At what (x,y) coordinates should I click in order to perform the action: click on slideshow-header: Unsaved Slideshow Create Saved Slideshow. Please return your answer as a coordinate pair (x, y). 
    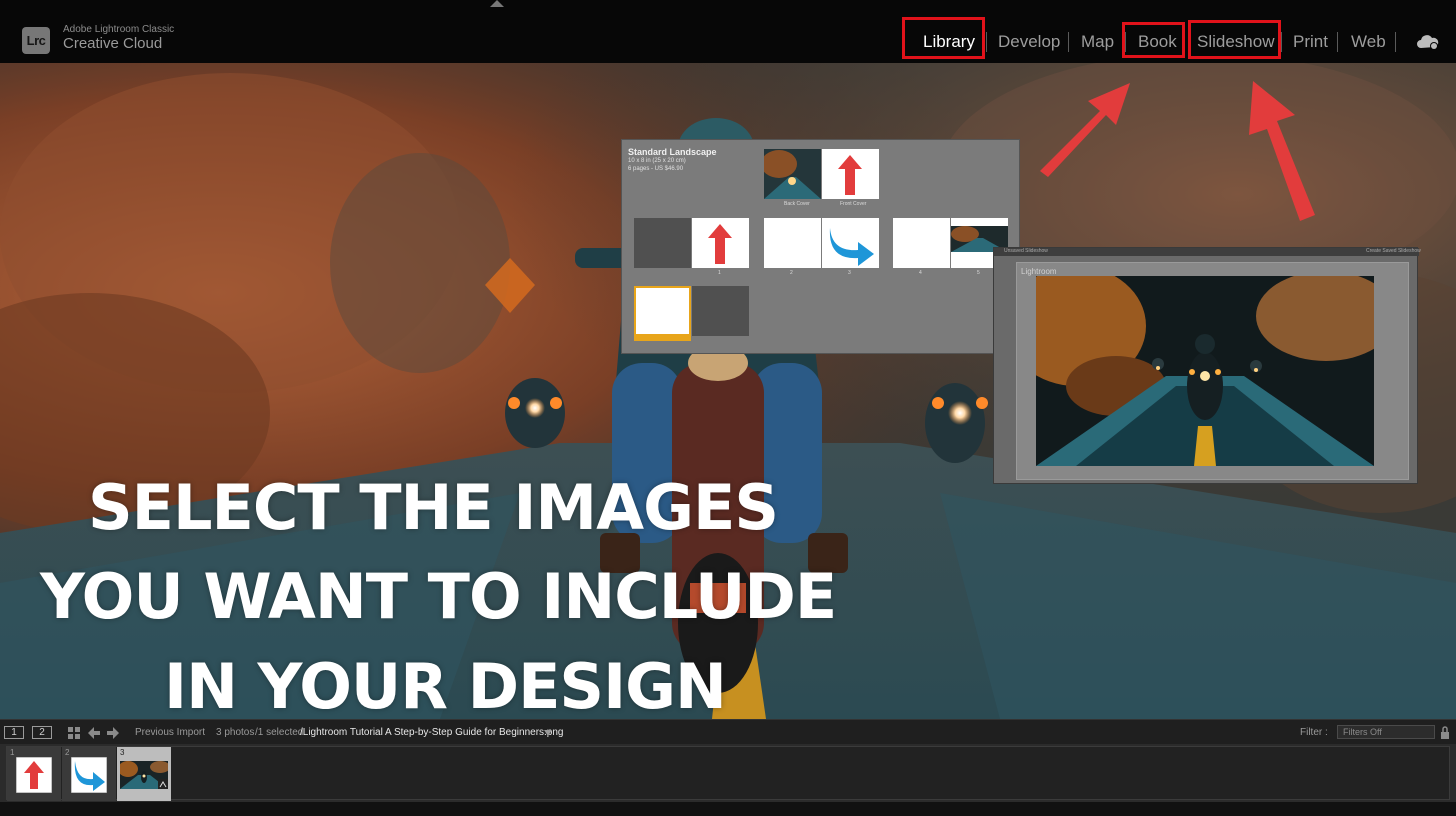
    Looking at the image, I should click on (1207, 252).